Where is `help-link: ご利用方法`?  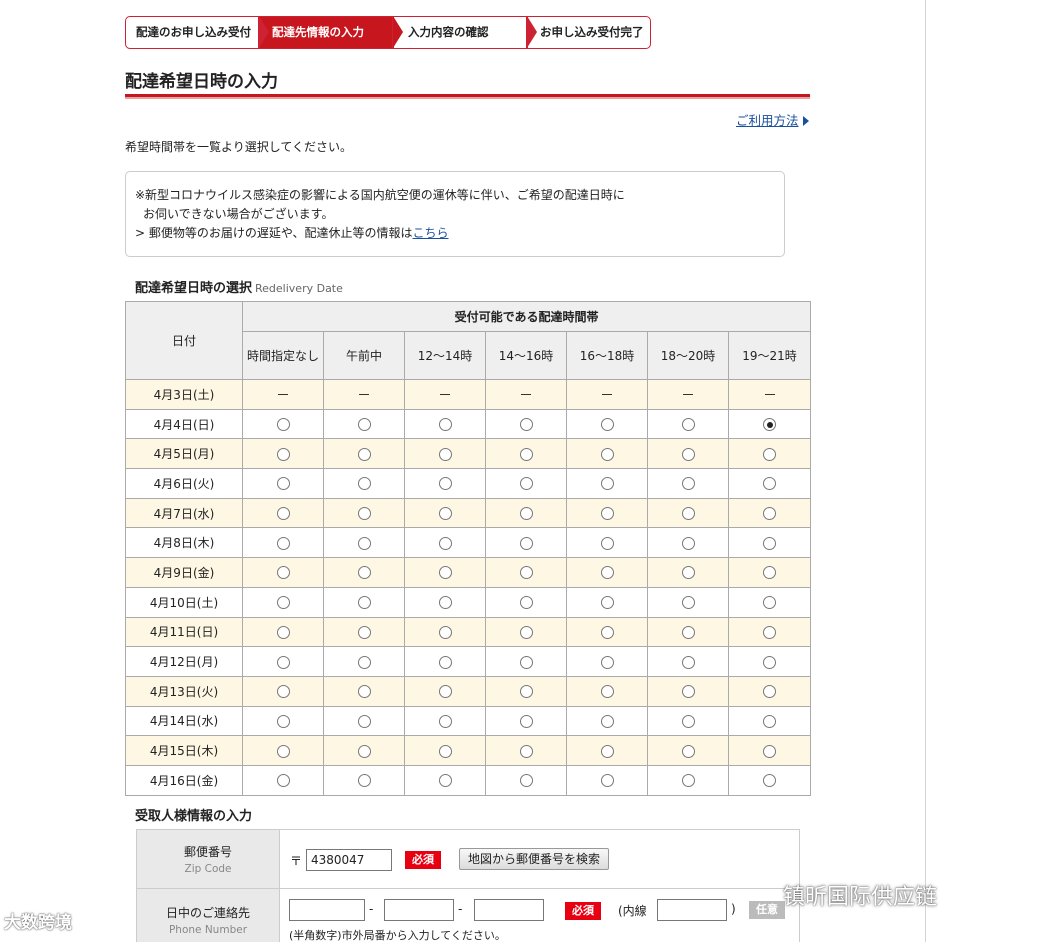 help-link: ご利用方法 is located at coordinates (772, 119).